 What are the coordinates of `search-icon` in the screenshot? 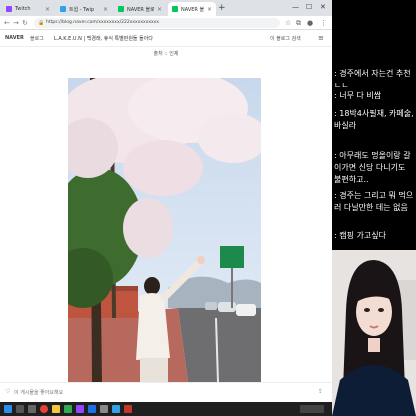 It's located at (20, 409).